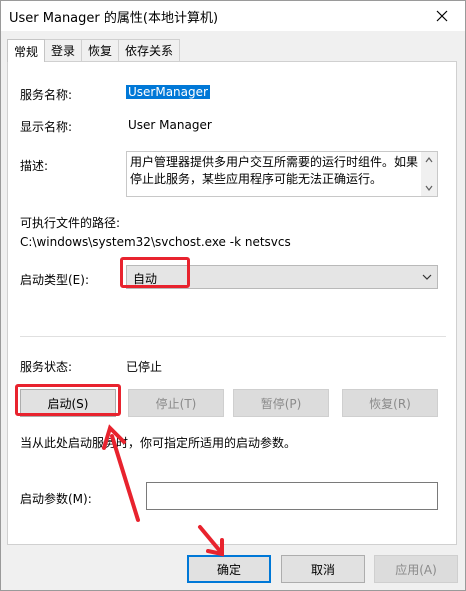  I want to click on chevron-down-icon, so click(427, 277).